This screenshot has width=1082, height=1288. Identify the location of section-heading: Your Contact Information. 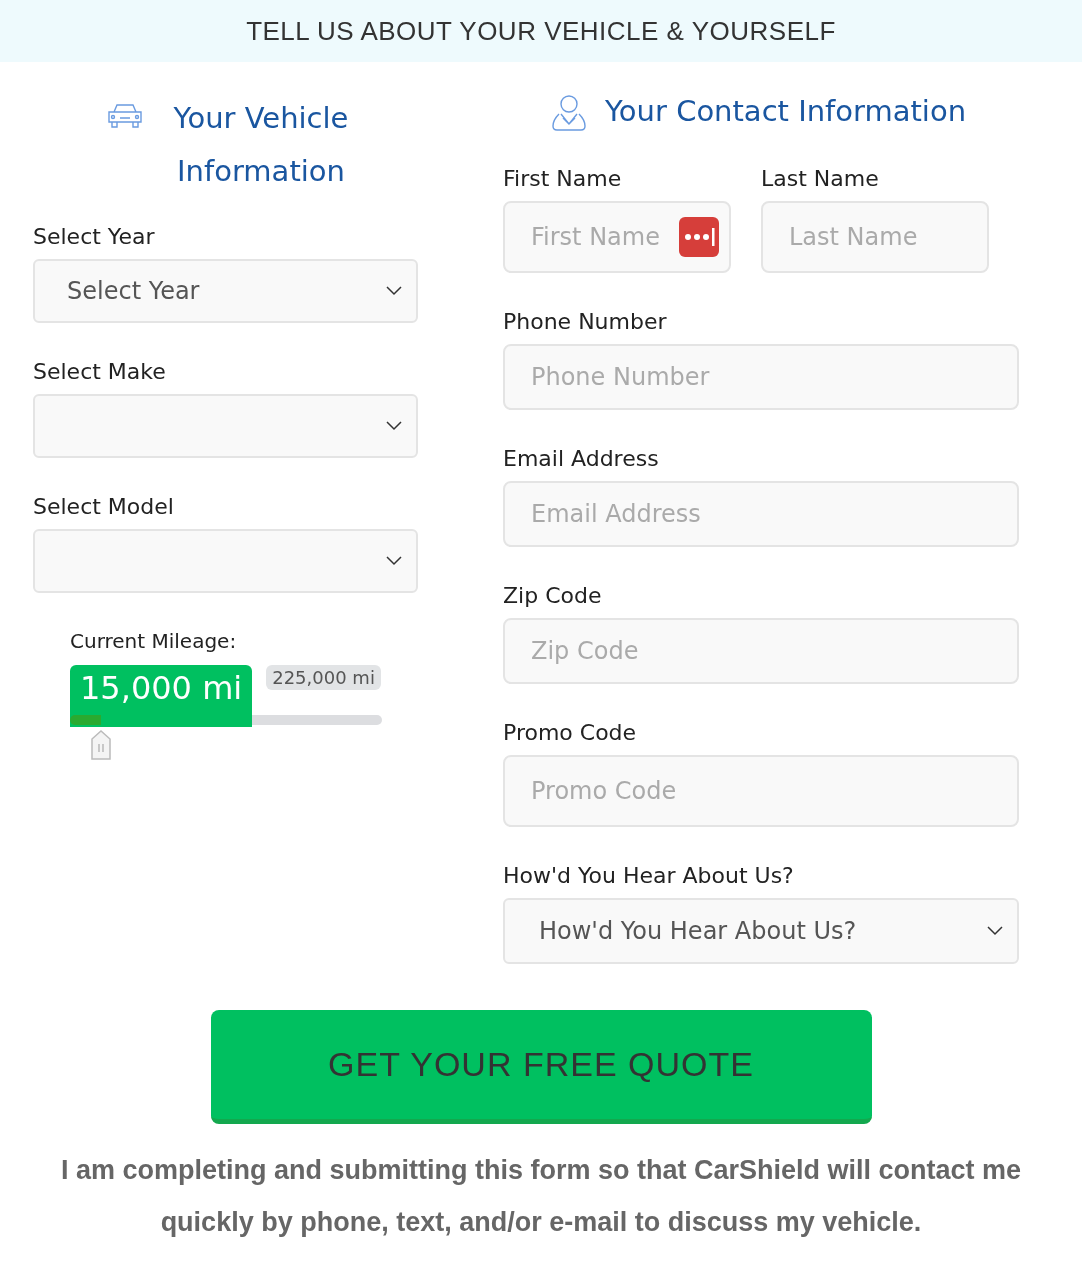
(786, 111).